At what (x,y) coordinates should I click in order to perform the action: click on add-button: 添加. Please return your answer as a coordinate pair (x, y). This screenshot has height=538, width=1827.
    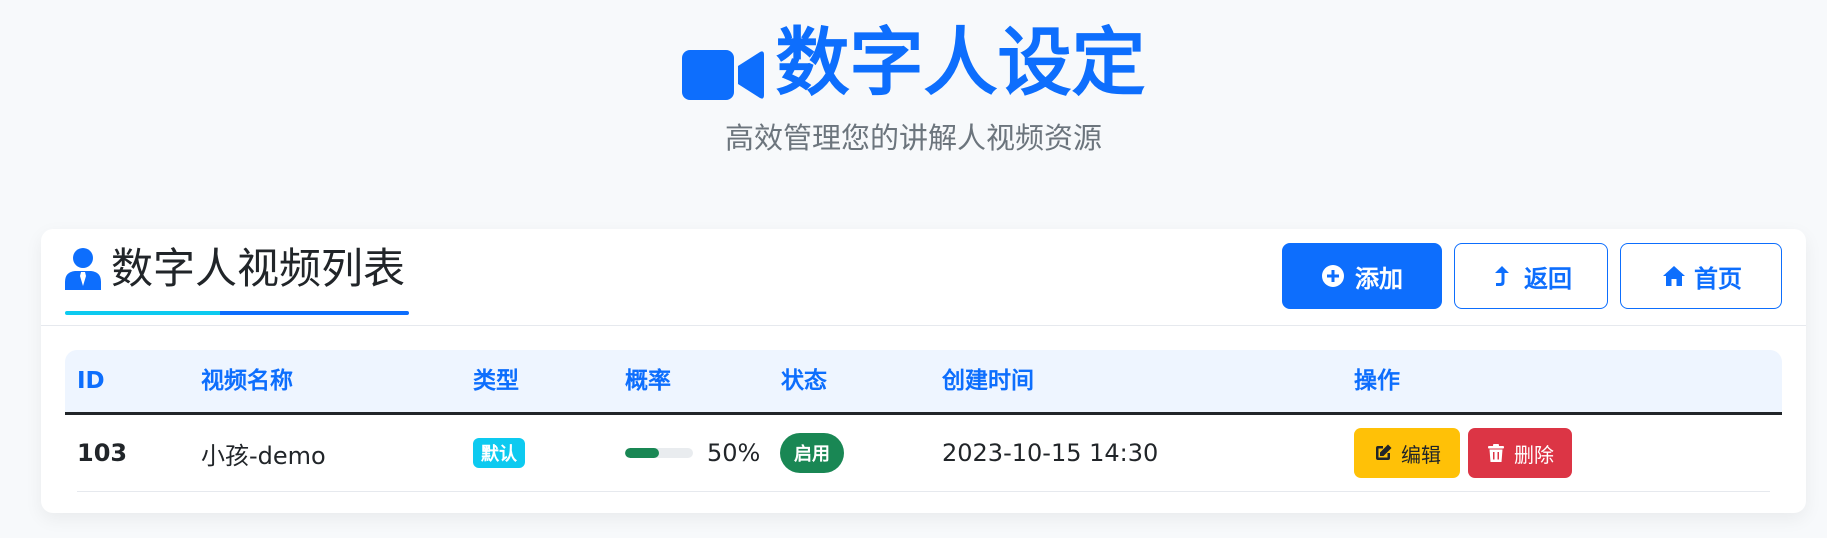
    Looking at the image, I should click on (1362, 276).